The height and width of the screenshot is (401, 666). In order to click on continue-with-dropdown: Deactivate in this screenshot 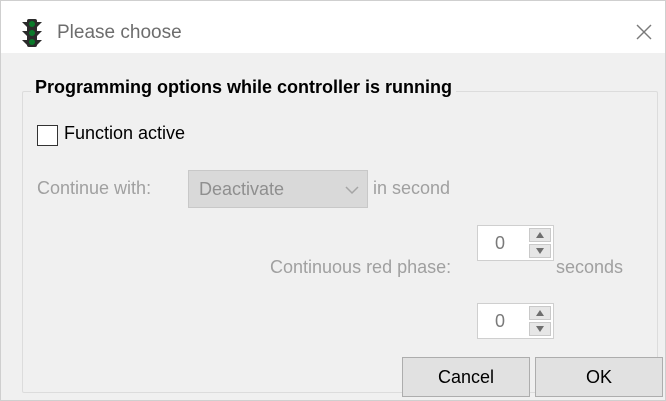, I will do `click(278, 189)`.